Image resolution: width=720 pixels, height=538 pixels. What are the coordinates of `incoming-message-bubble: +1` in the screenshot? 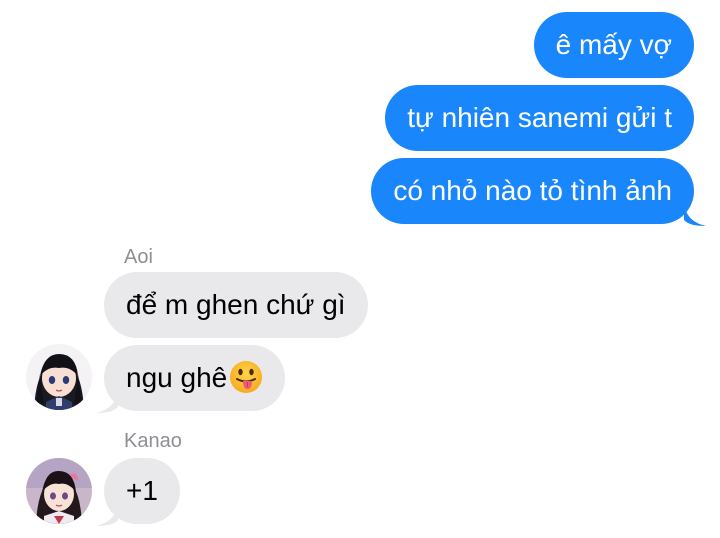 It's located at (138, 492).